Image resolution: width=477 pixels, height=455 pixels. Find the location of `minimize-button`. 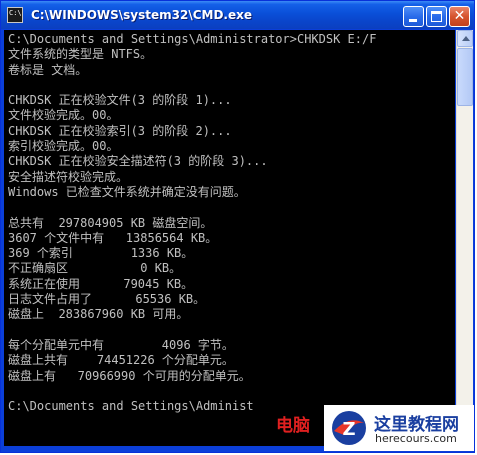

minimize-button is located at coordinates (413, 16).